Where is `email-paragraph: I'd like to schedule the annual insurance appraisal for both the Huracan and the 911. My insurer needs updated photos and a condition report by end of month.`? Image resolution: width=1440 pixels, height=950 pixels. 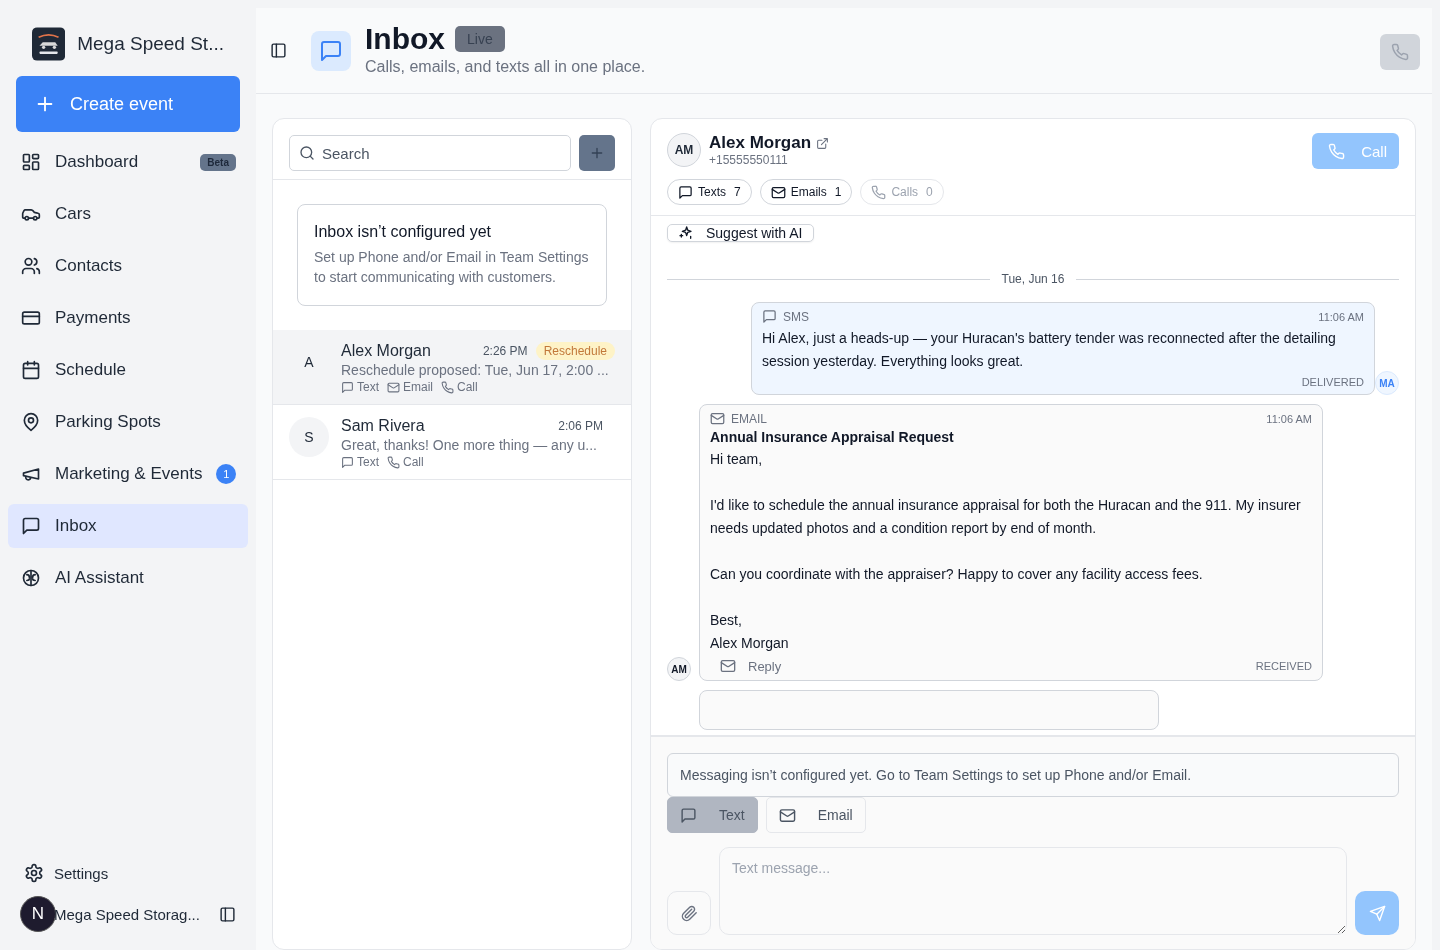
email-paragraph: I'd like to schedule the annual insurance appraisal for both the Huracan and the 911. My insurer needs updated photos and a condition report by end of month. is located at coordinates (1006, 517).